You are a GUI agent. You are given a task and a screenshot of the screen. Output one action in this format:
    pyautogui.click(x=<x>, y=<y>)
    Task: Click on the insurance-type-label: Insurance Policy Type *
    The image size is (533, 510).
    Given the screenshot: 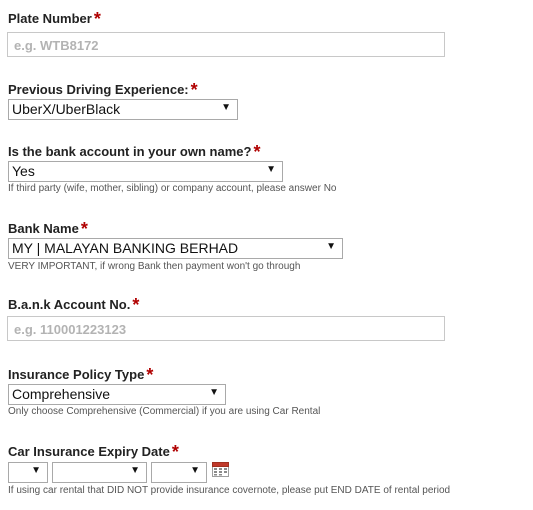 What is the action you would take?
    pyautogui.click(x=81, y=375)
    